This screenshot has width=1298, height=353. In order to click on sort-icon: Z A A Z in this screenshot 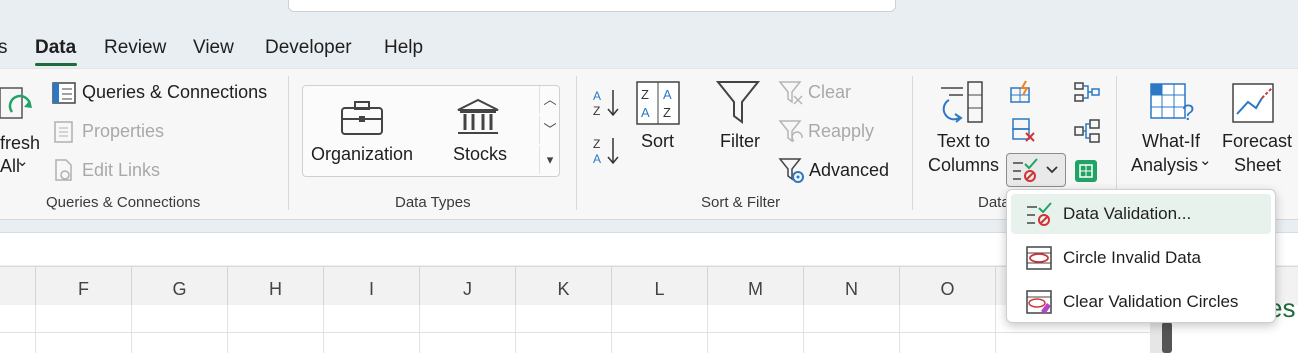, I will do `click(658, 103)`.